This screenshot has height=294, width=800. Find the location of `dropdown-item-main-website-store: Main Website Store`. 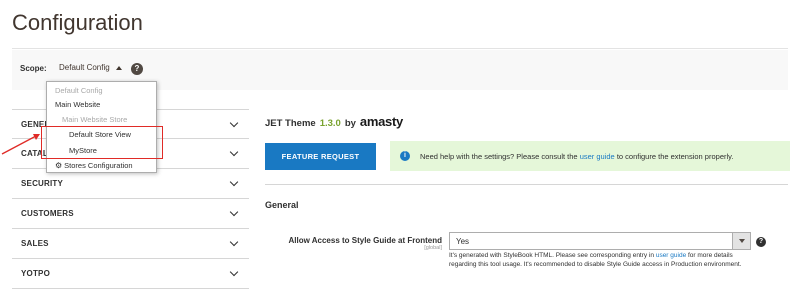

dropdown-item-main-website-store: Main Website Store is located at coordinates (95, 119).